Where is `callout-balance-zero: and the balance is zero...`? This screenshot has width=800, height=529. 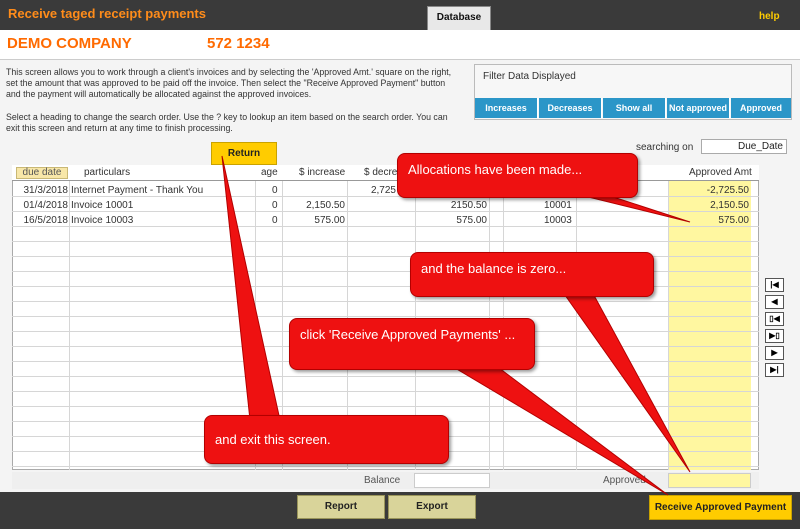
callout-balance-zero: and the balance is zero... is located at coordinates (532, 274).